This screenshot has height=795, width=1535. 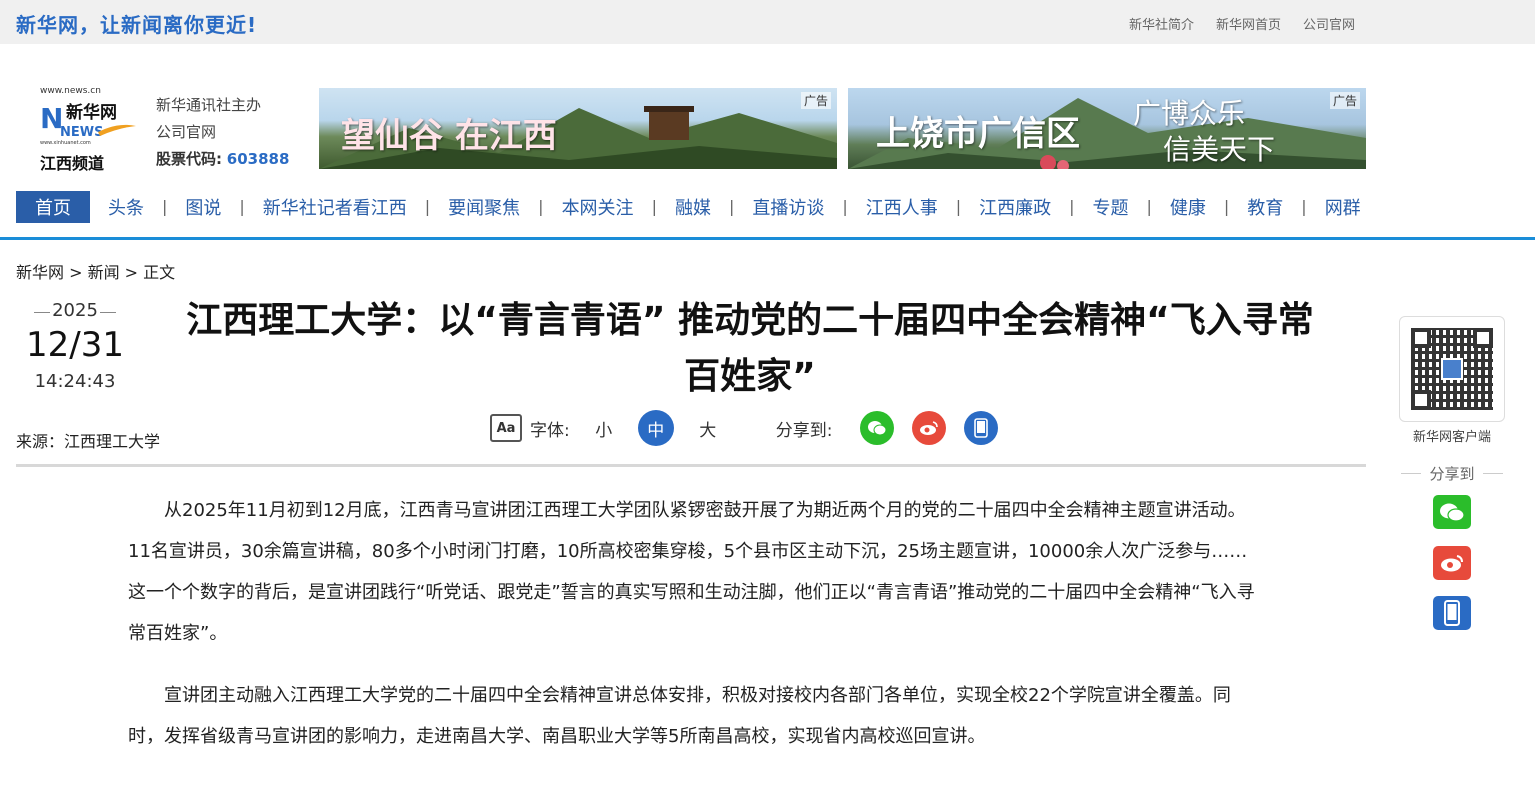 What do you see at coordinates (902, 207) in the screenshot?
I see `nav-item-personnel: 江西人事` at bounding box center [902, 207].